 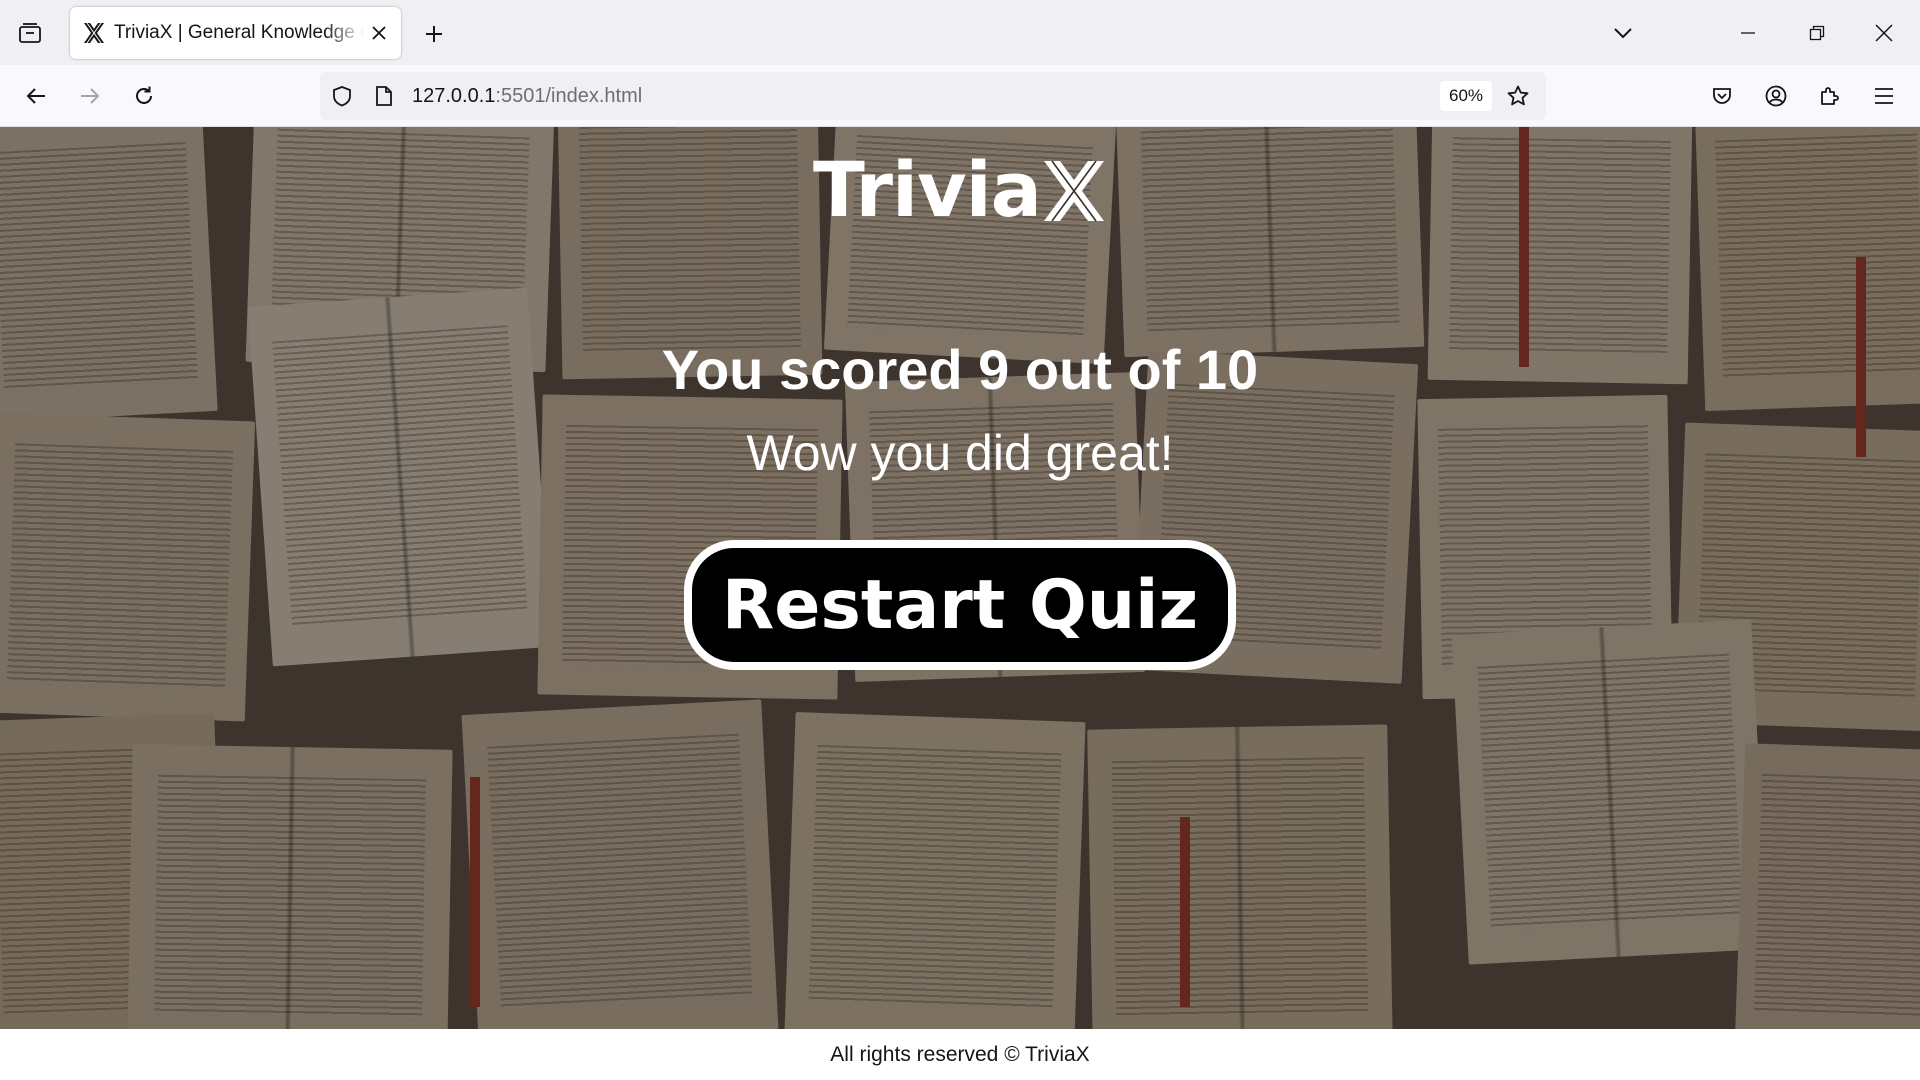 I want to click on forward-button, so click(x=90, y=96).